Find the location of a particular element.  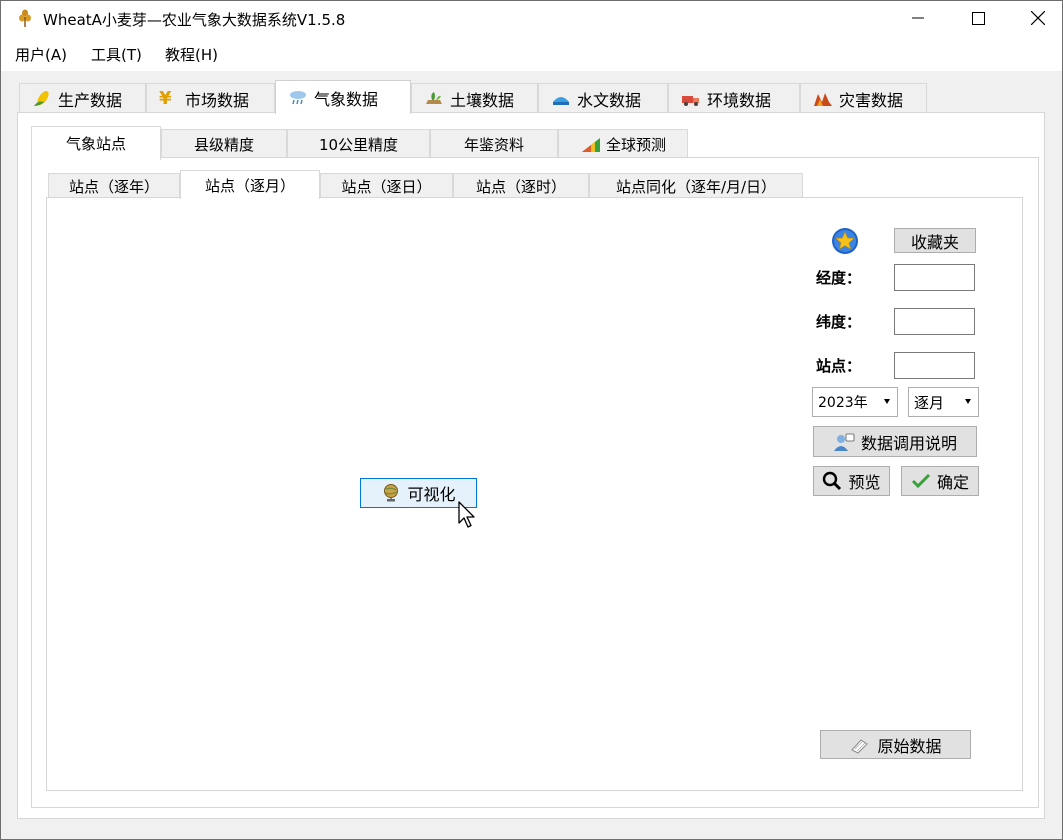

water-icon is located at coordinates (561, 100).